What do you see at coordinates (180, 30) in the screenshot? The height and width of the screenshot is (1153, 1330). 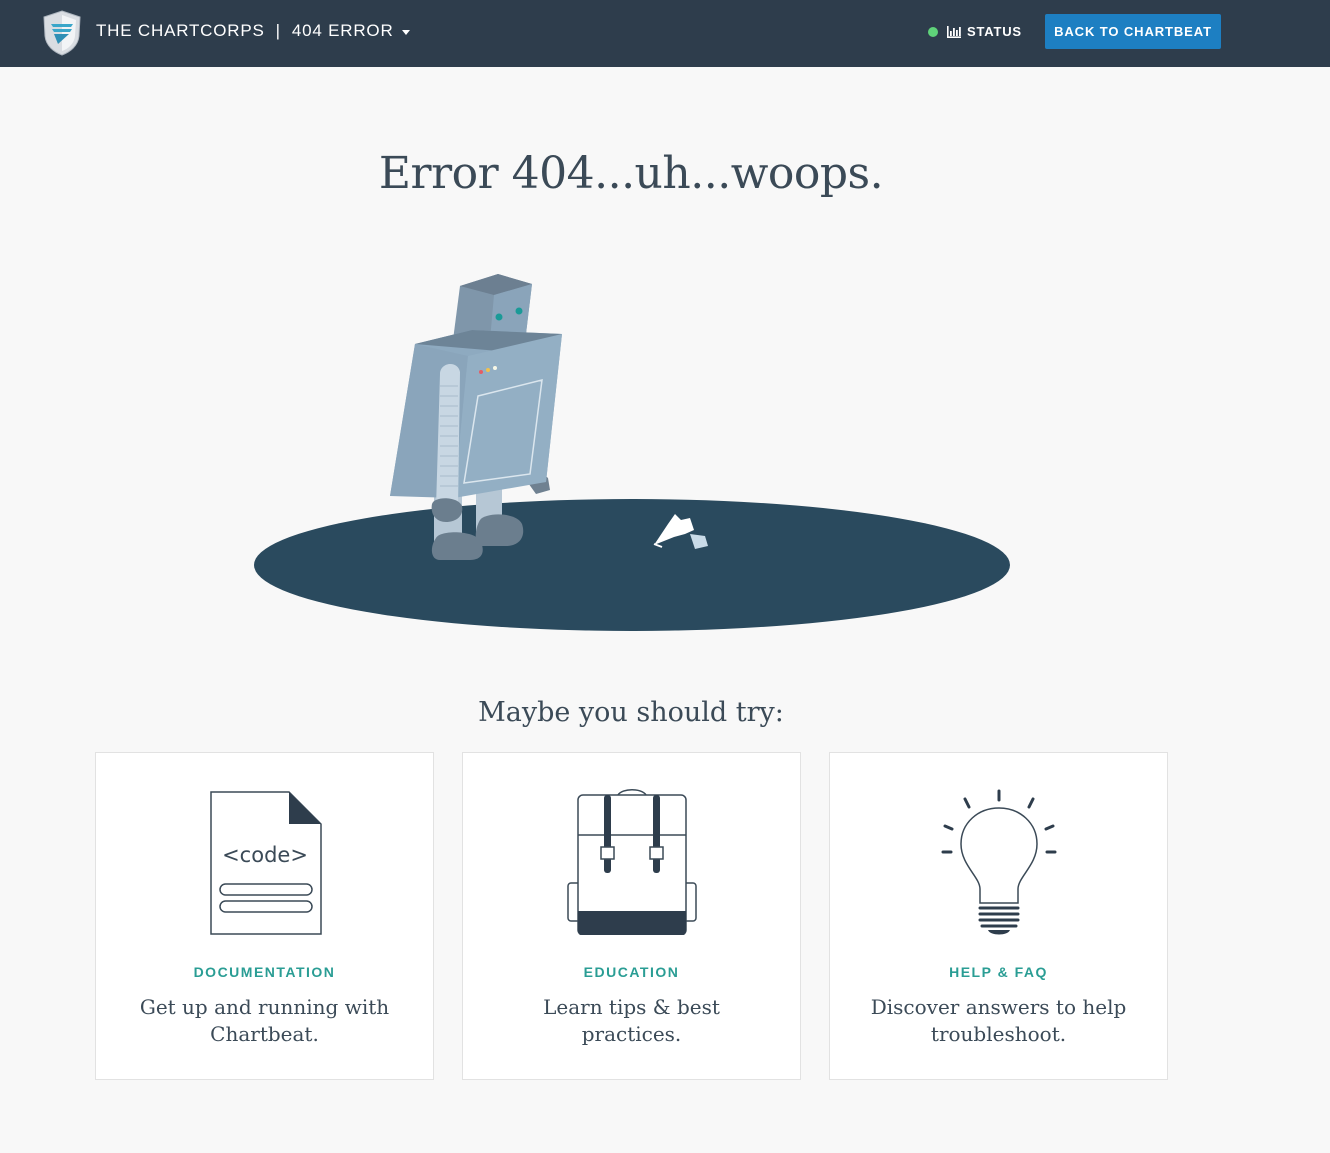 I see `brand-name: THE CHARTCORPS` at bounding box center [180, 30].